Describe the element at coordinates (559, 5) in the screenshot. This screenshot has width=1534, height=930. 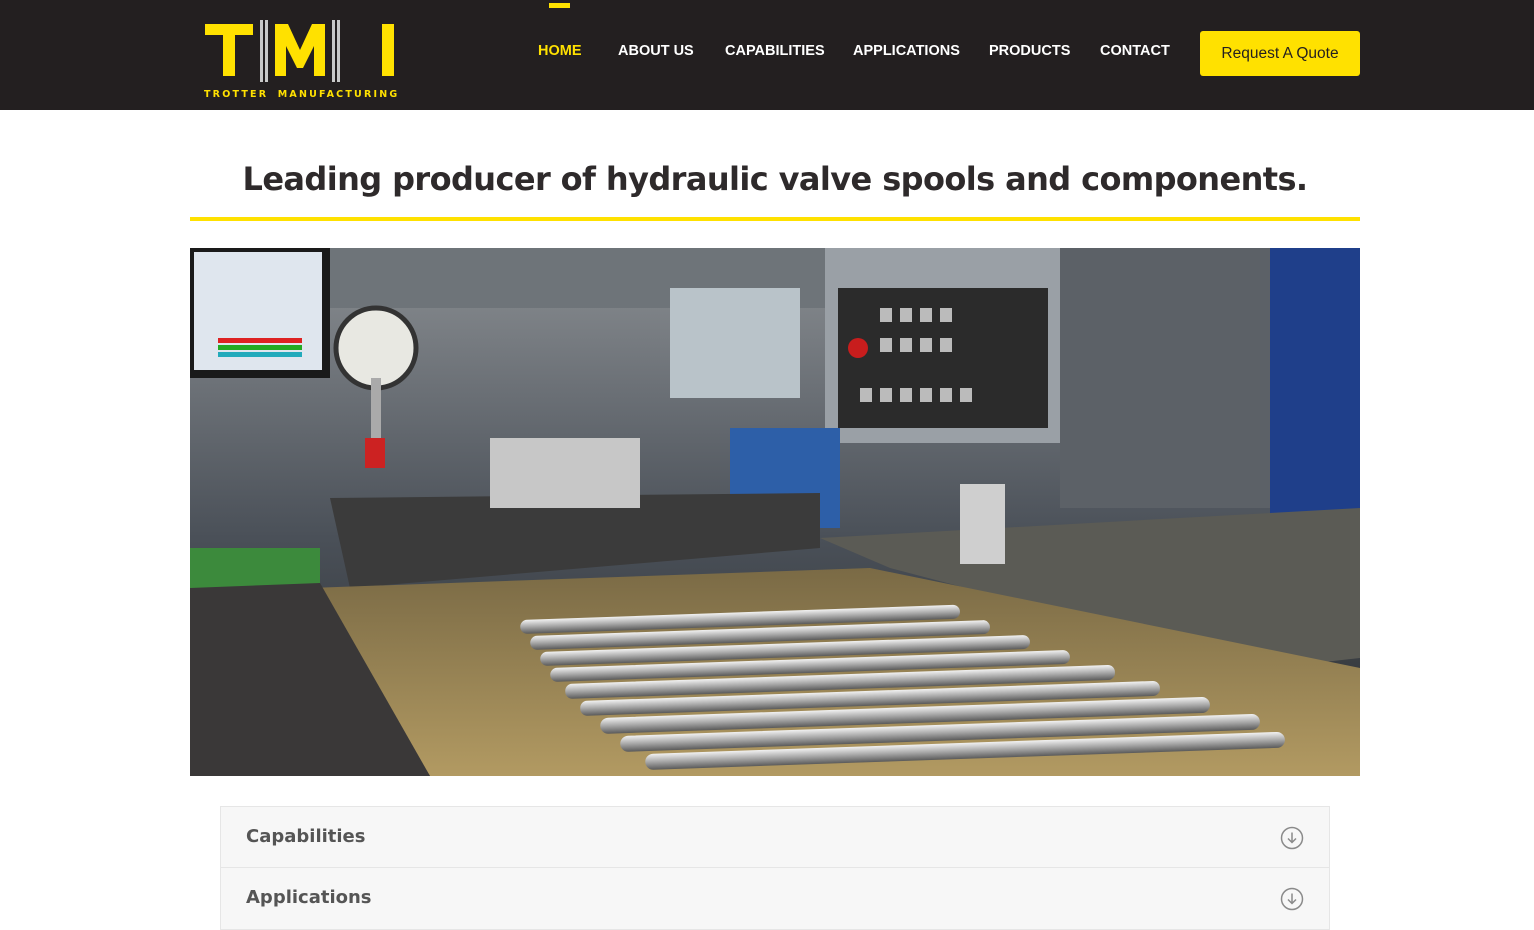
I see `active-nav-indicator` at that location.